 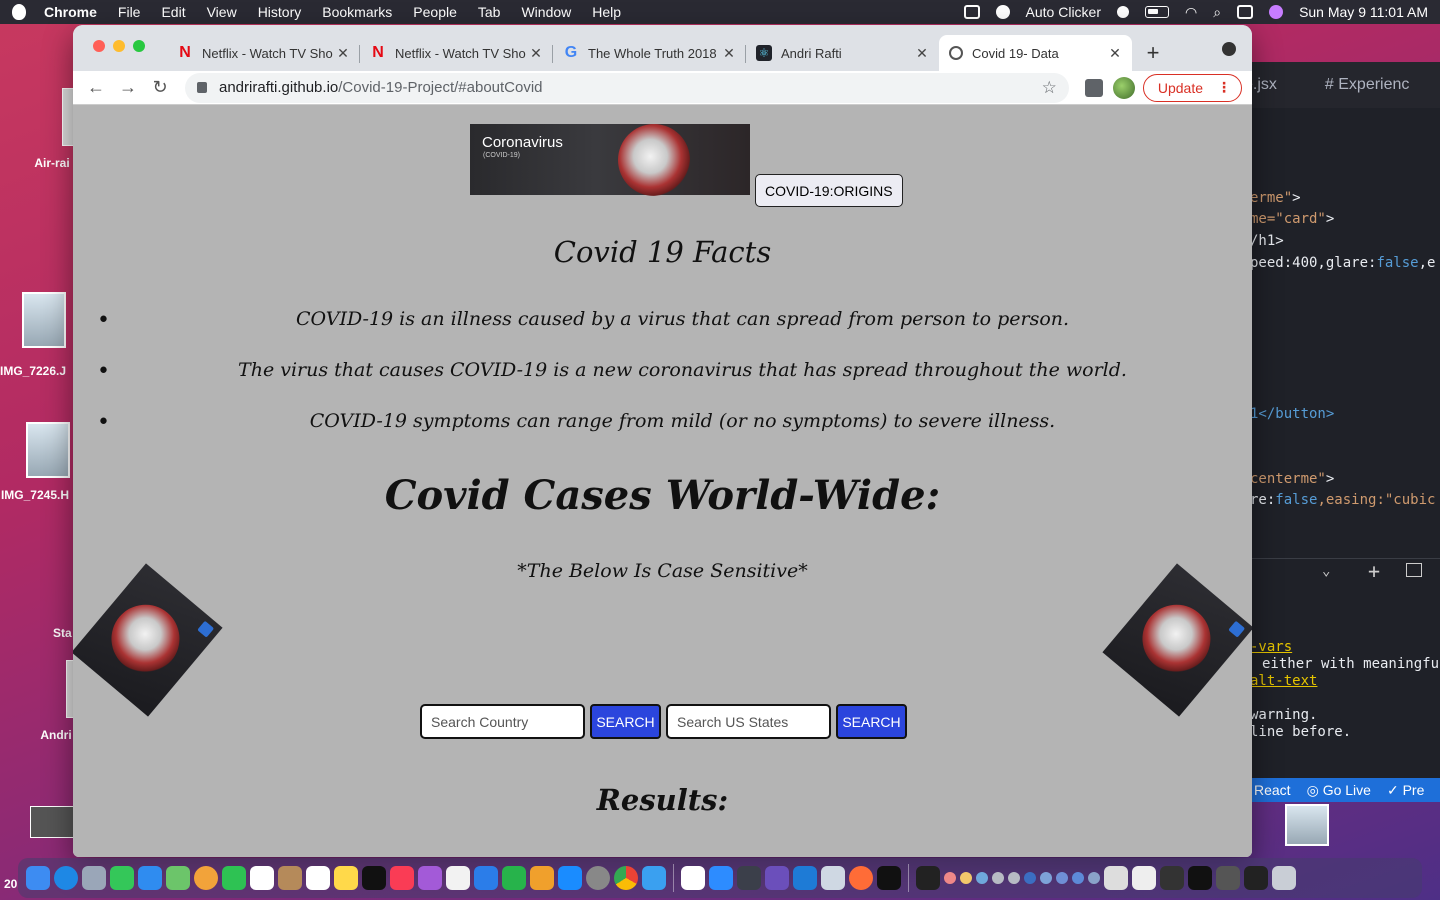 What do you see at coordinates (52, 822) in the screenshot?
I see `desktop-item-screenshot` at bounding box center [52, 822].